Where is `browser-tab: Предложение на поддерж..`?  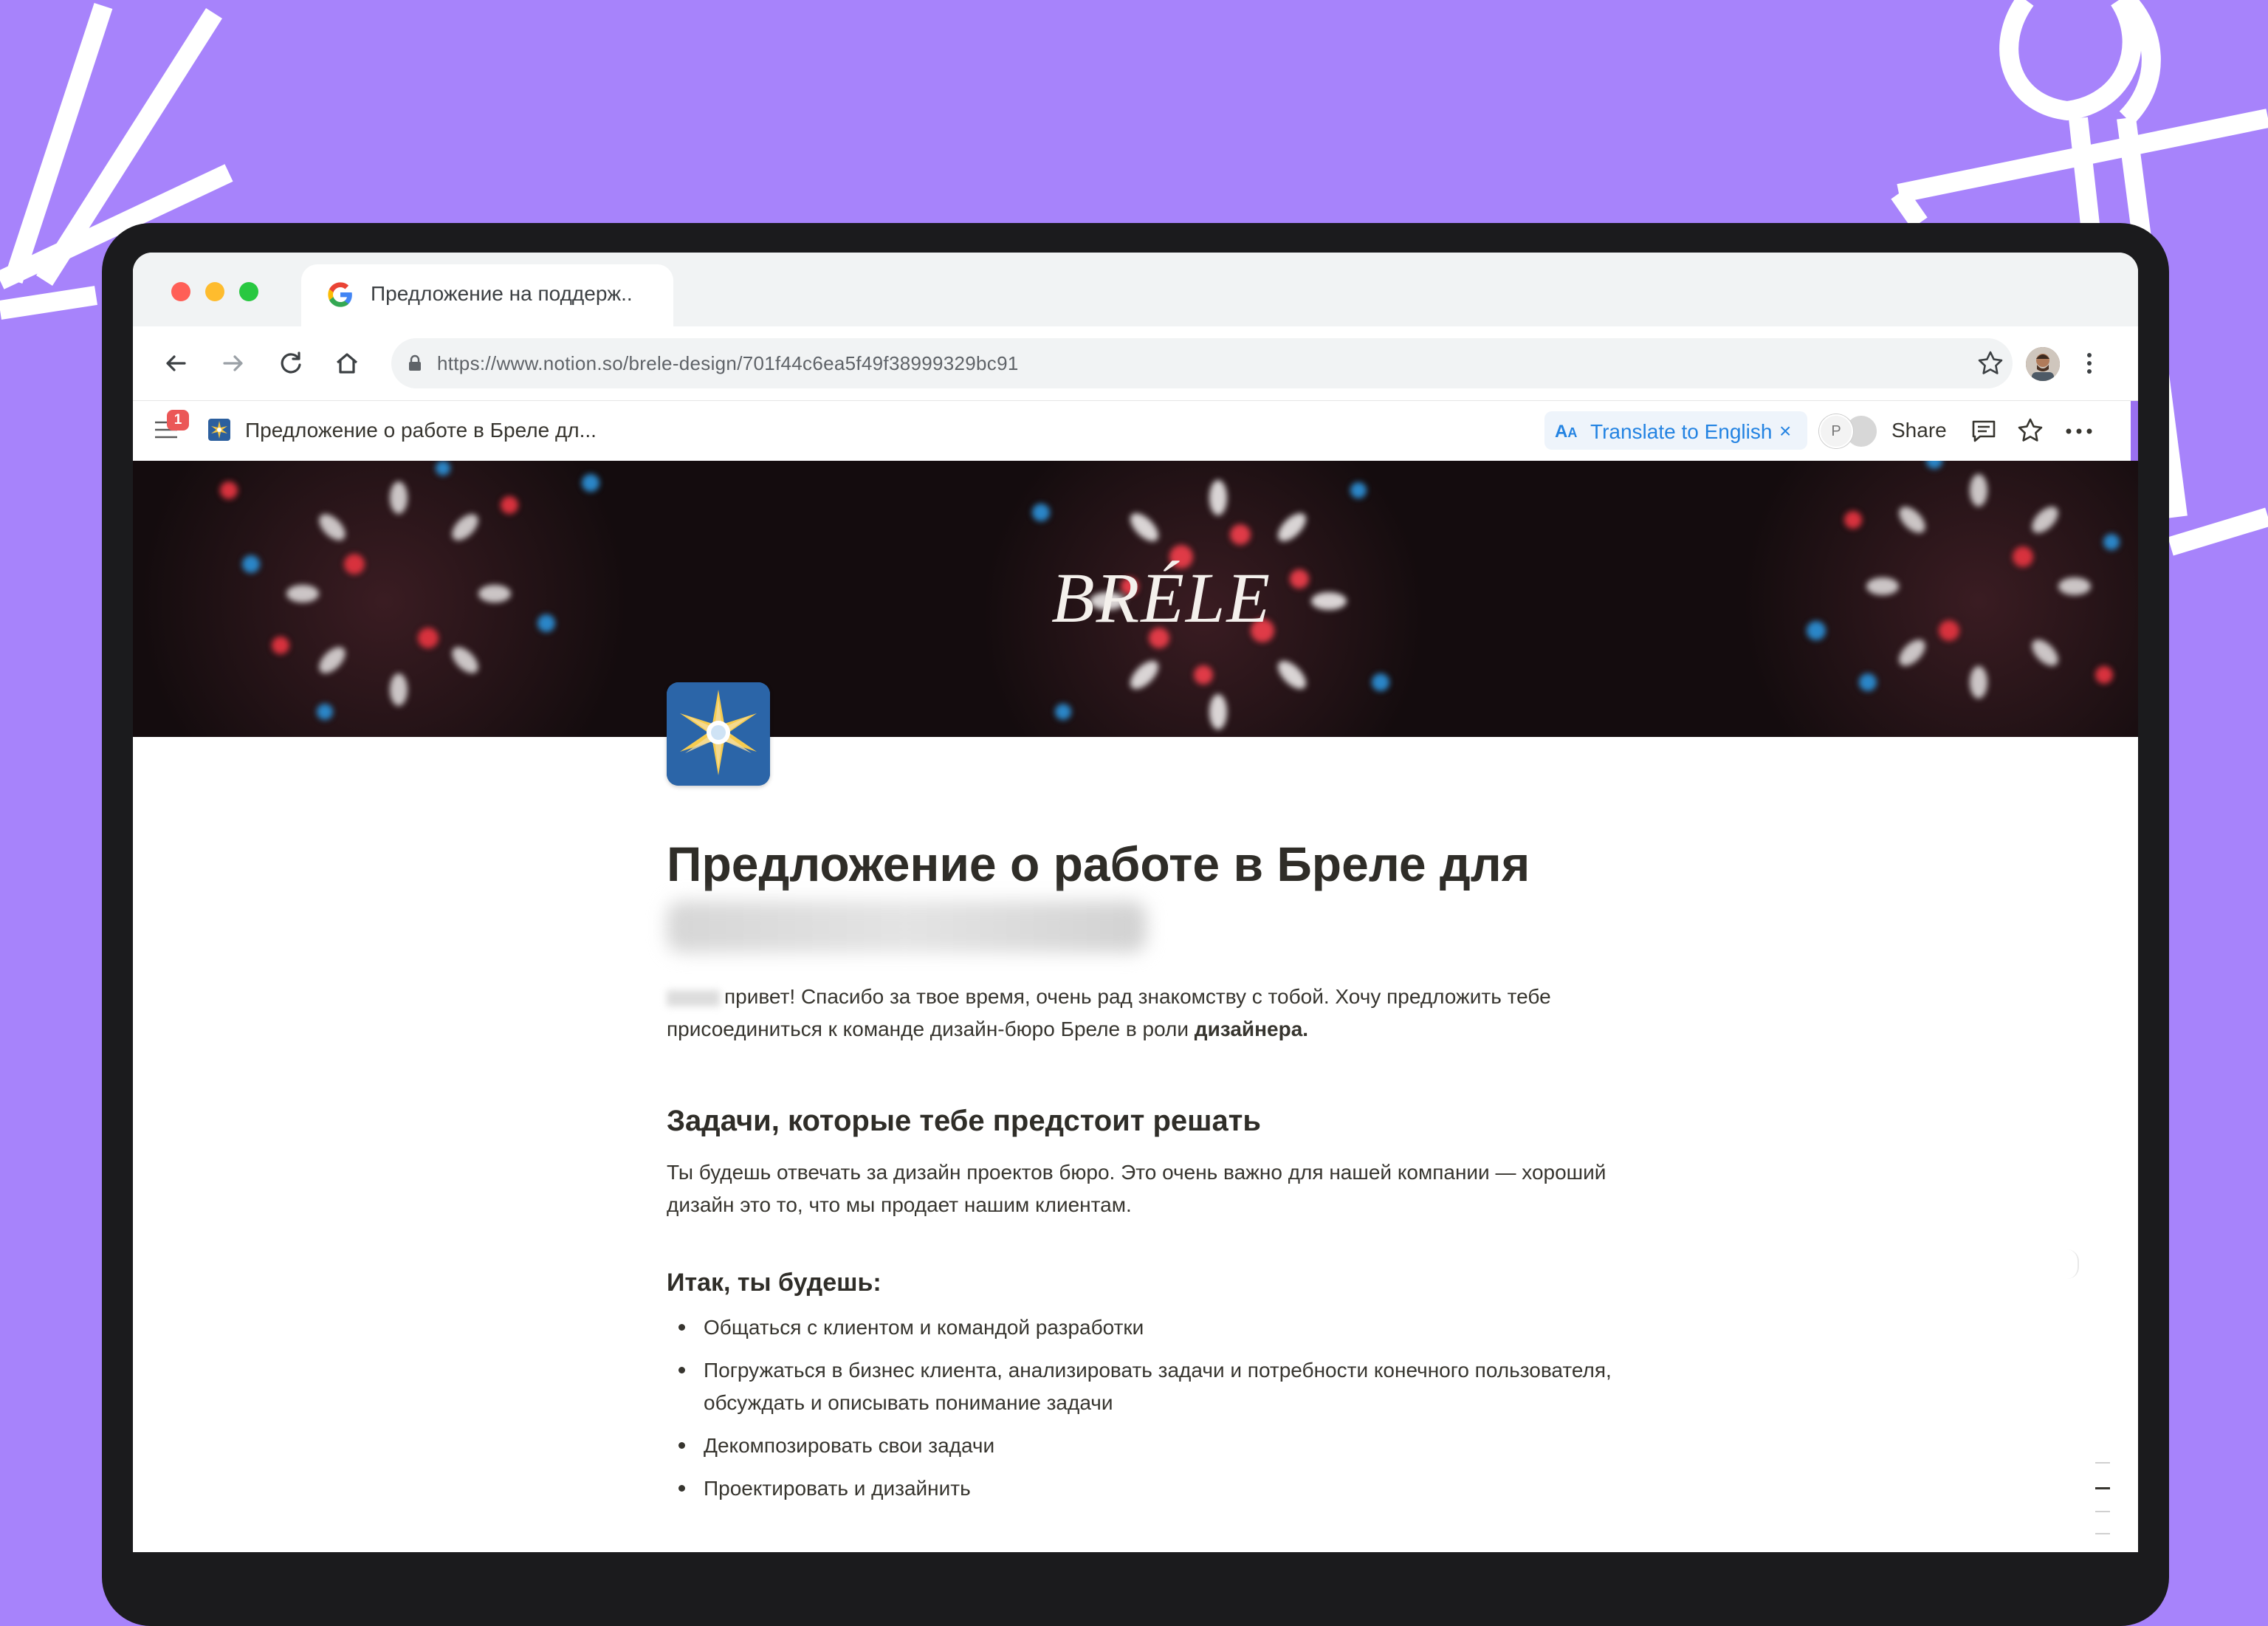 browser-tab: Предложение на поддерж.. is located at coordinates (487, 295).